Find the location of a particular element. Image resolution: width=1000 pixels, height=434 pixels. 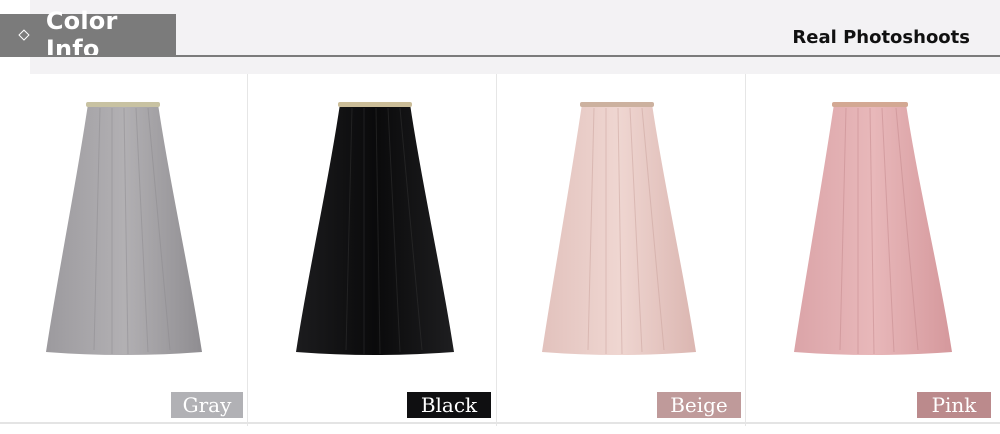

header-rule-left is located at coordinates (88, 56).